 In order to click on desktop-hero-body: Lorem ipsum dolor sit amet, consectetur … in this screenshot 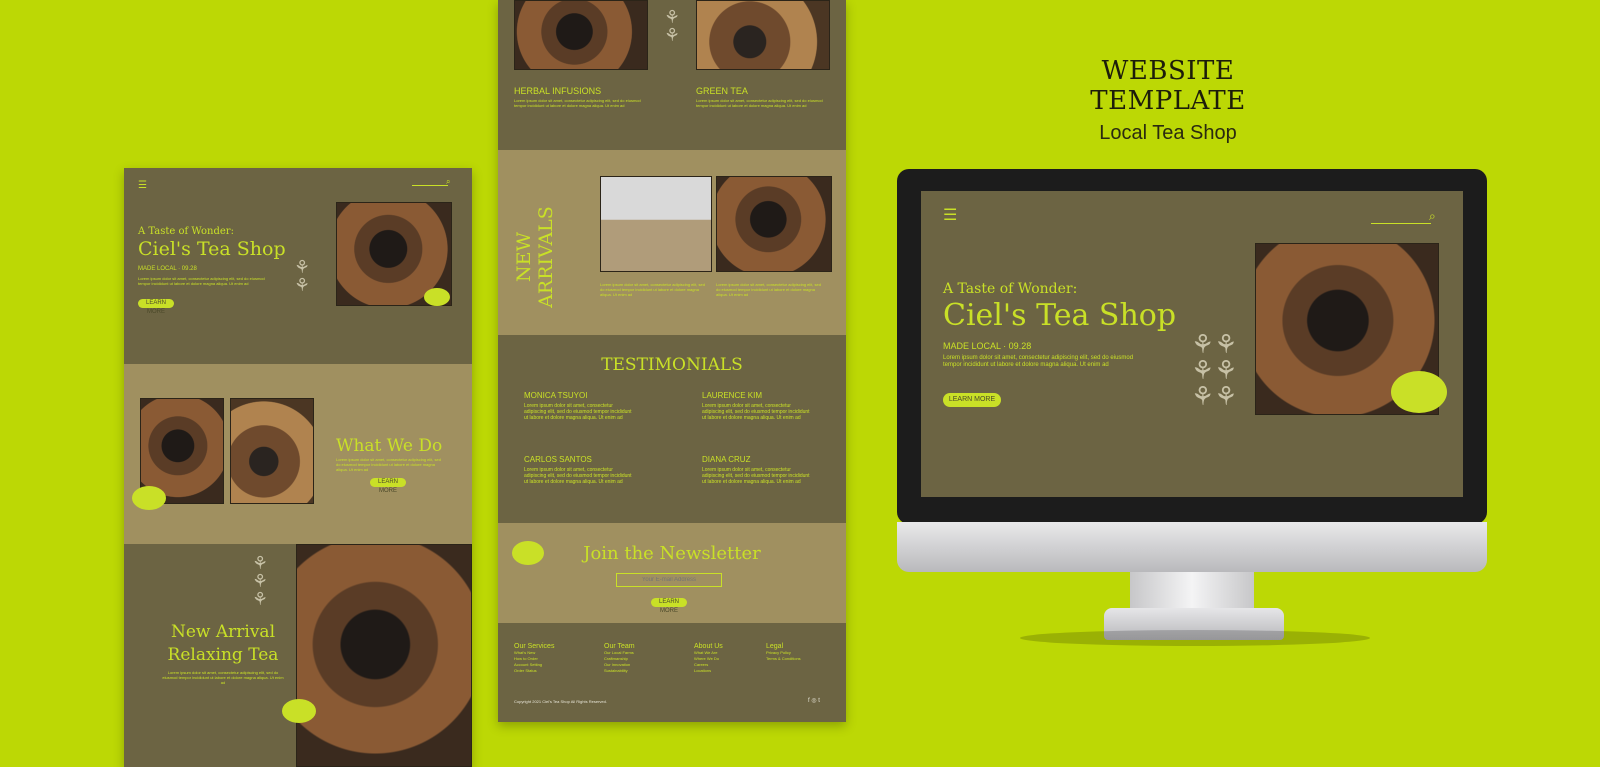, I will do `click(1038, 361)`.